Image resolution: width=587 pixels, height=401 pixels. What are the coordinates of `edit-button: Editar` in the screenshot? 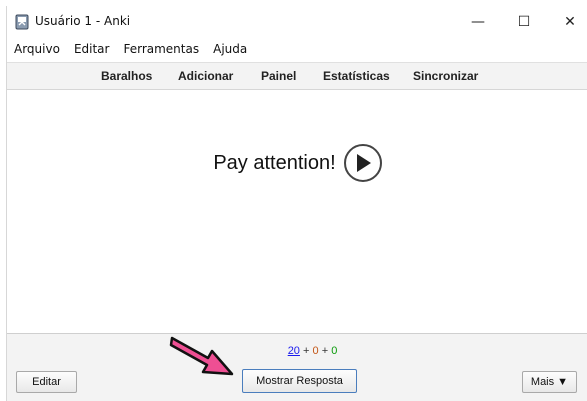 It's located at (46, 382).